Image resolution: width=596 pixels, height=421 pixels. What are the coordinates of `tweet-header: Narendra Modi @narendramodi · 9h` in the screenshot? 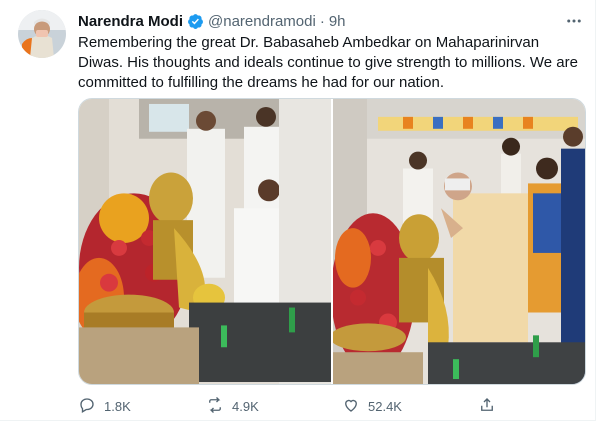 It's located at (212, 21).